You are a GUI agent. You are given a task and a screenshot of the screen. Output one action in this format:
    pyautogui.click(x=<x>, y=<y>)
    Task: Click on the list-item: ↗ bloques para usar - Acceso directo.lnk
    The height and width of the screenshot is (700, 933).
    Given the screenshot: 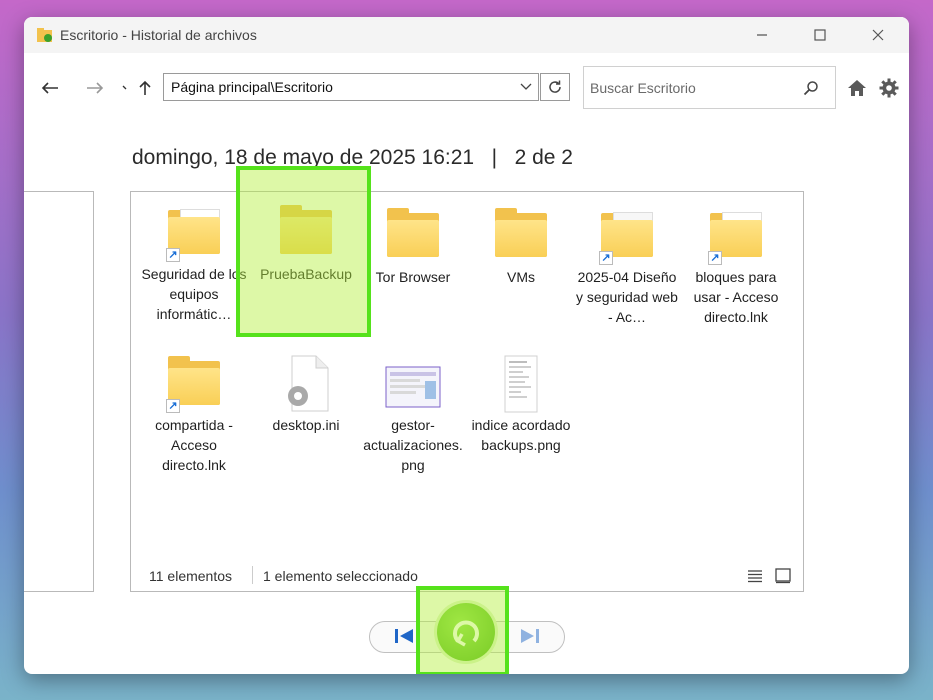 What is the action you would take?
    pyautogui.click(x=736, y=267)
    